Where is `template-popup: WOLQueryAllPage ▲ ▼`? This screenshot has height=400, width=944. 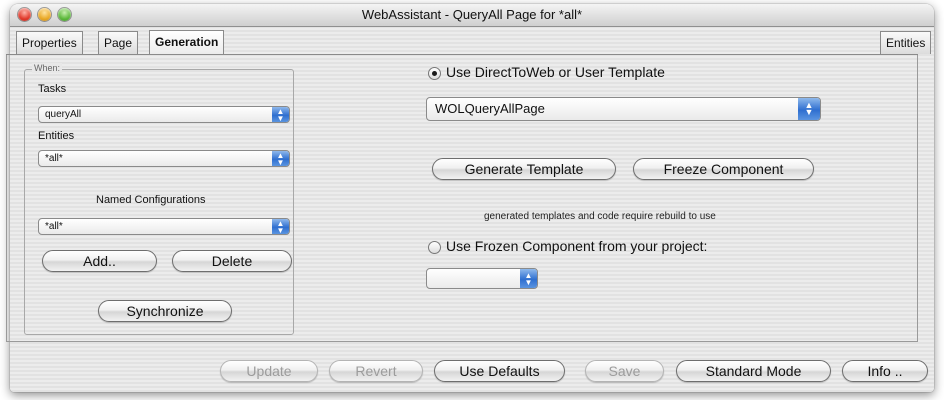 template-popup: WOLQueryAllPage ▲ ▼ is located at coordinates (623, 109).